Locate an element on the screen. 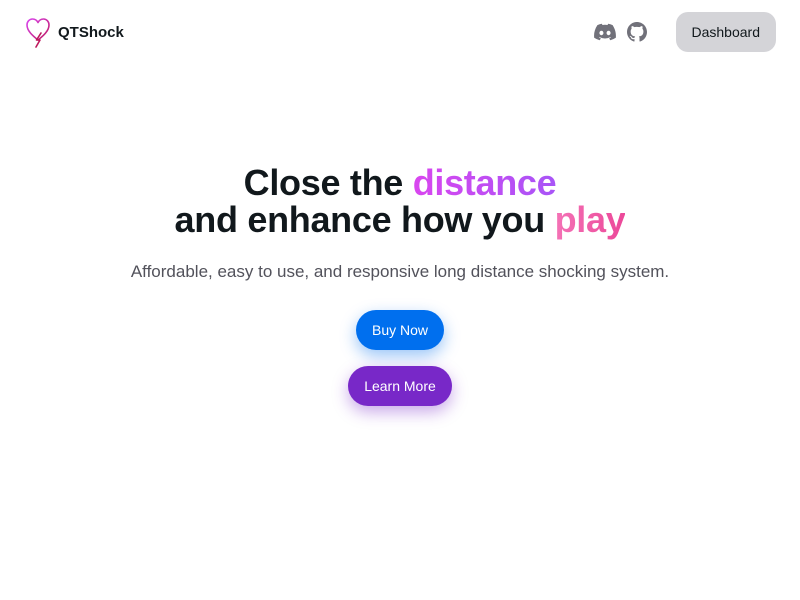 The width and height of the screenshot is (800, 600). navbar-actions: Dashboard is located at coordinates (680, 32).